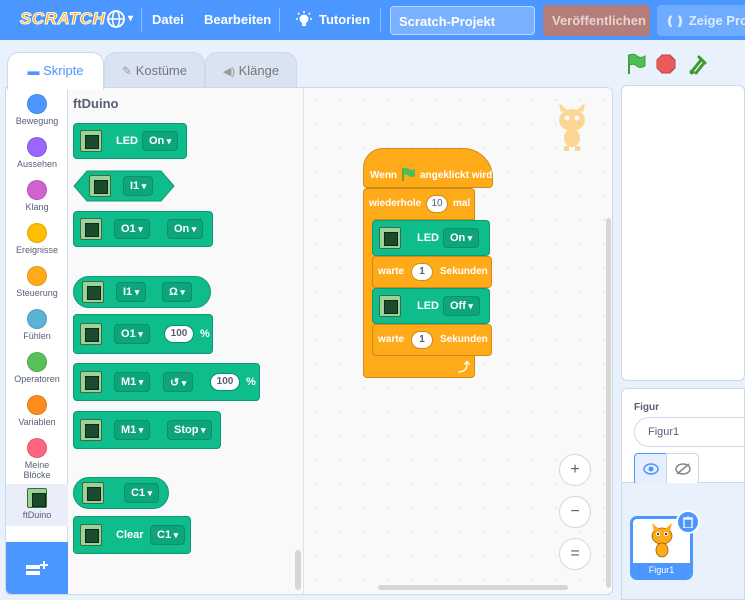 The height and width of the screenshot is (600, 745). I want to click on category-ftduino: ftDuino, so click(37, 505).